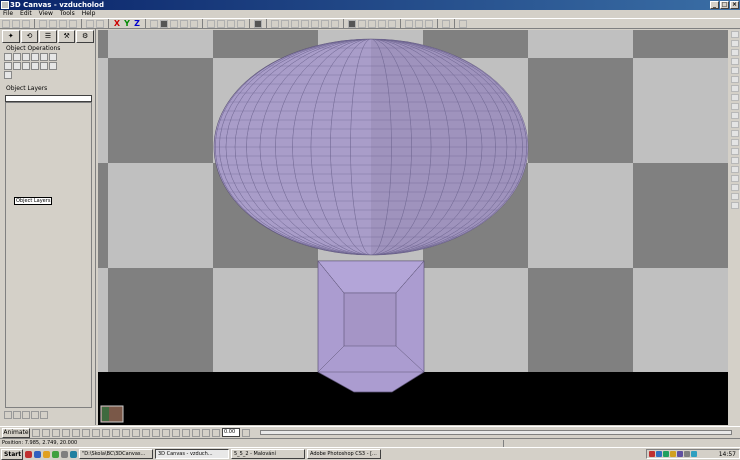  What do you see at coordinates (735, 70) in the screenshot?
I see `zoom-icon` at bounding box center [735, 70].